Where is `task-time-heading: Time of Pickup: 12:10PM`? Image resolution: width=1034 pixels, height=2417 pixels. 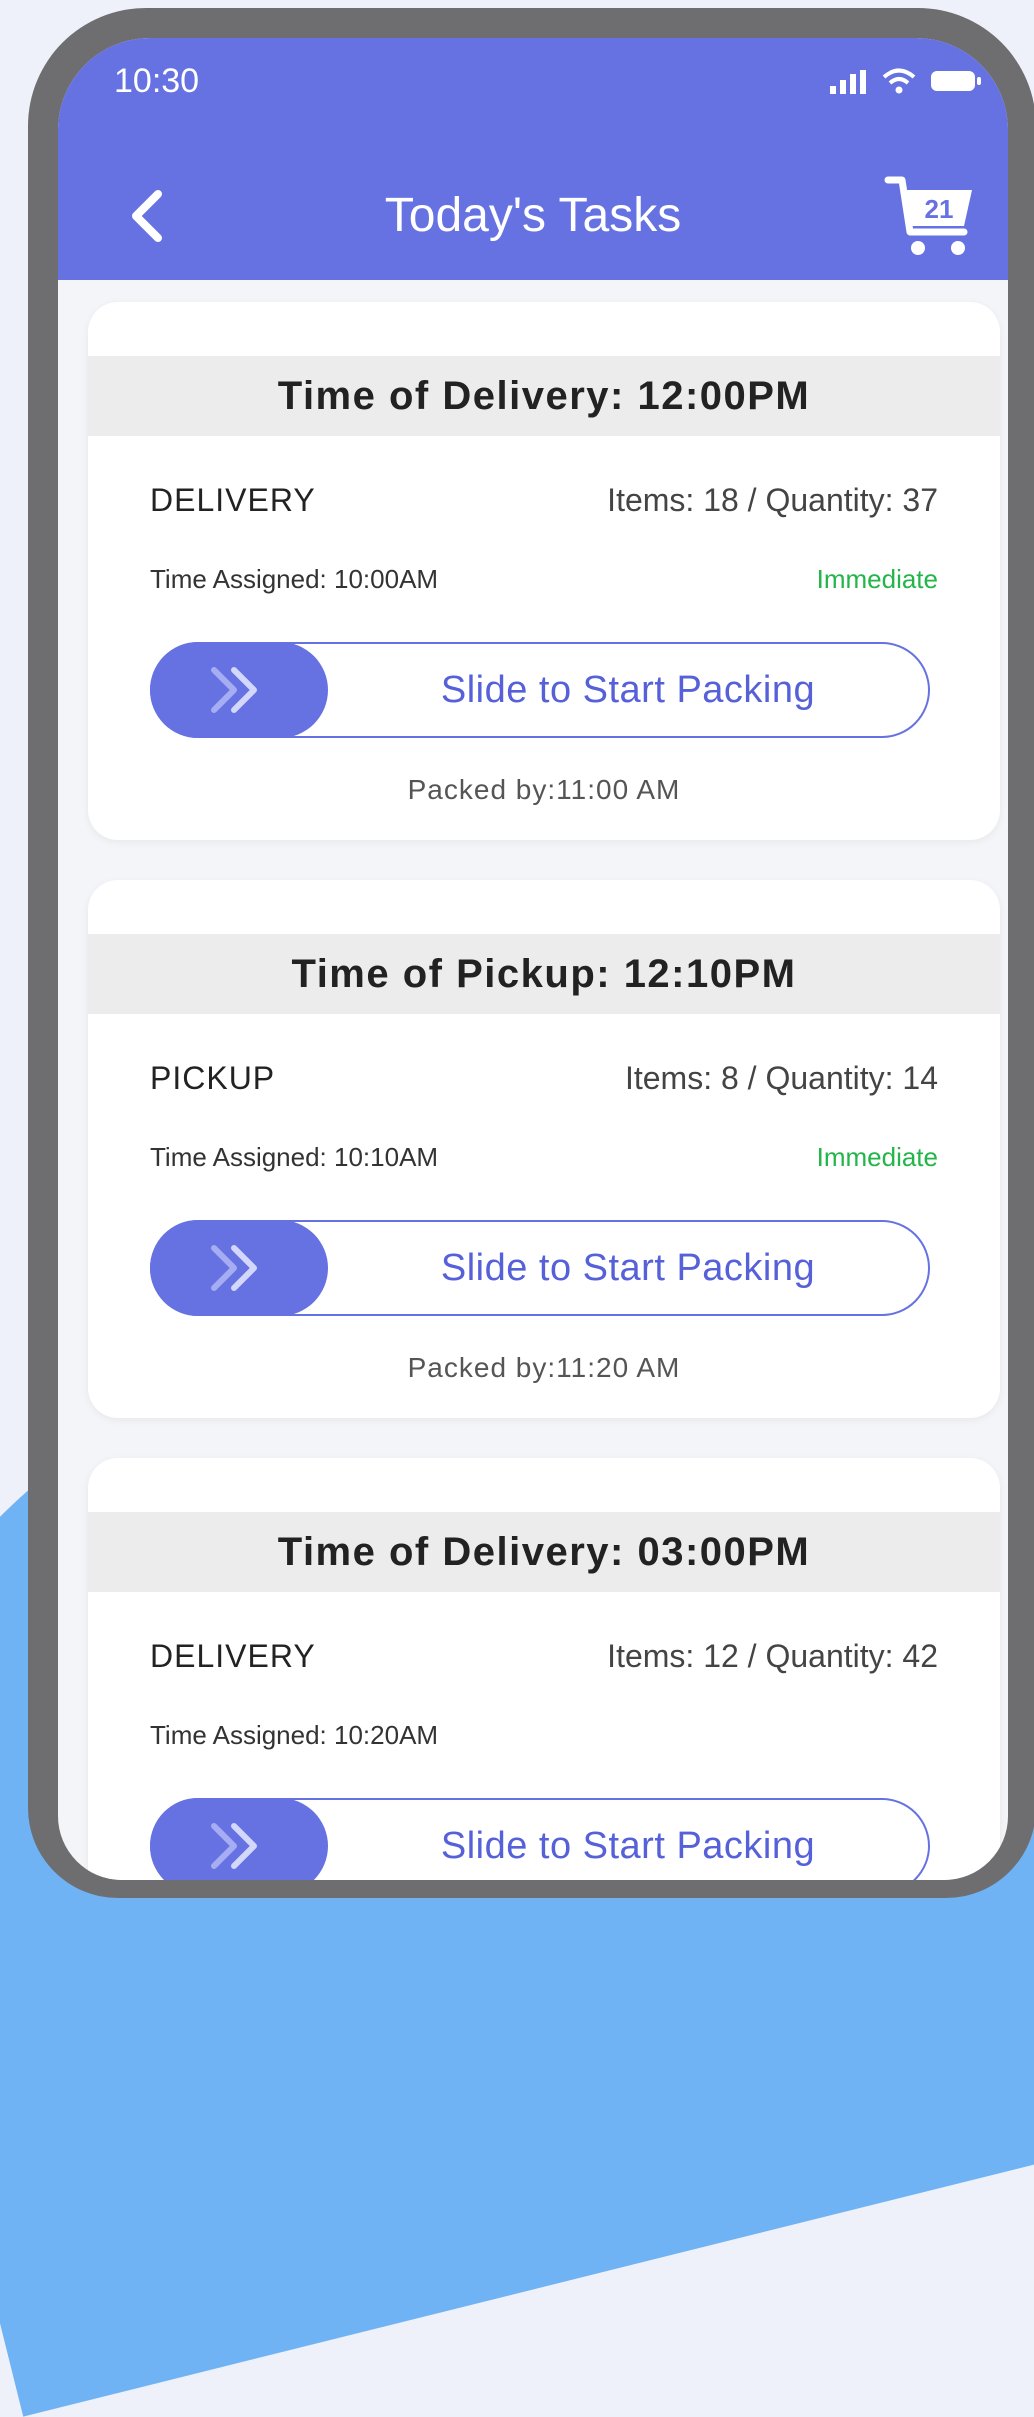
task-time-heading: Time of Pickup: 12:10PM is located at coordinates (544, 974).